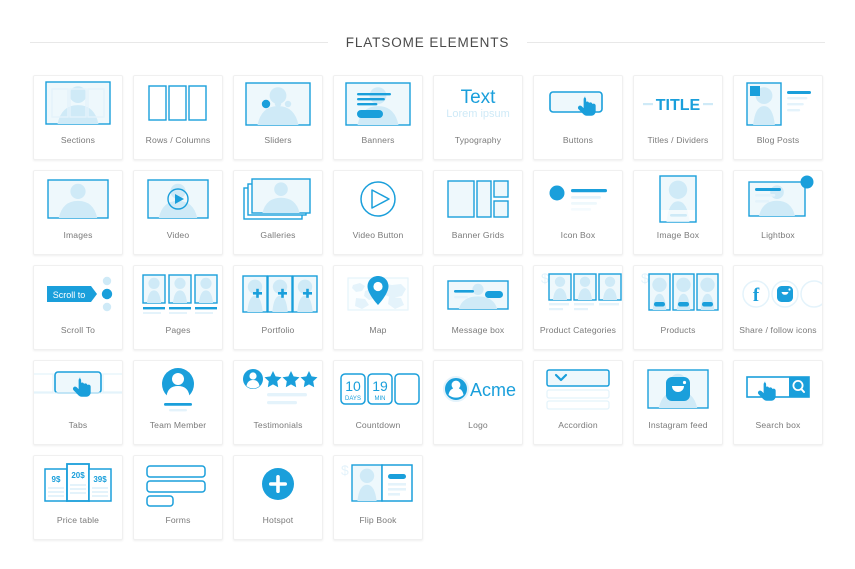 The image size is (855, 569). I want to click on element-card-search-box: Search box, so click(778, 402).